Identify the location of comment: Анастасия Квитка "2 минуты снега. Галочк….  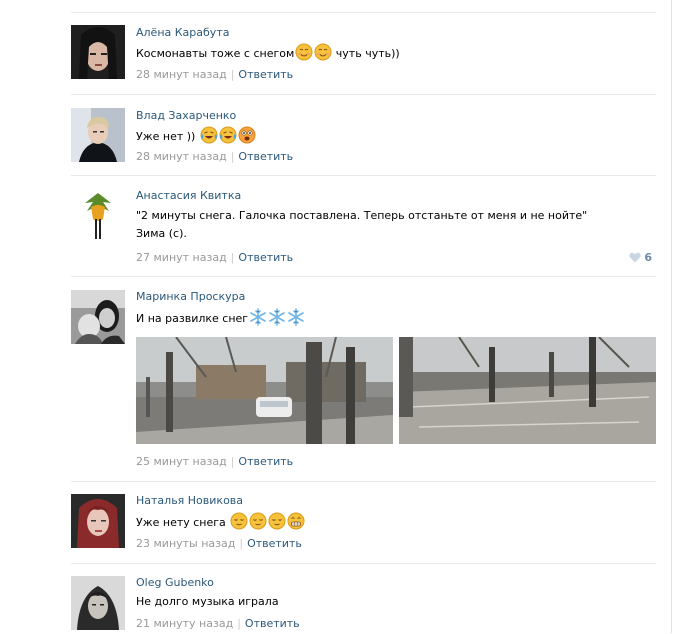
(363, 225).